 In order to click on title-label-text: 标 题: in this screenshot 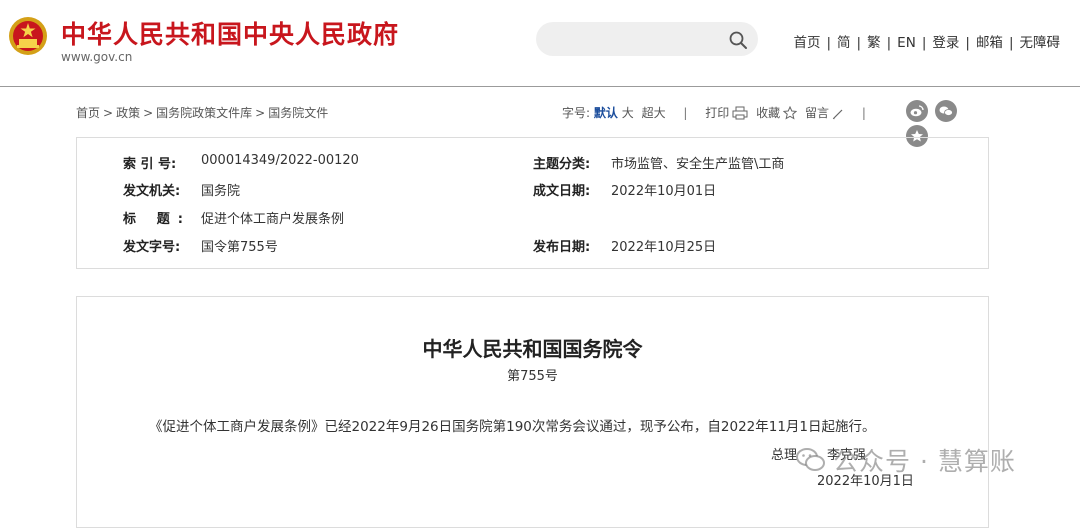, I will do `click(153, 219)`.